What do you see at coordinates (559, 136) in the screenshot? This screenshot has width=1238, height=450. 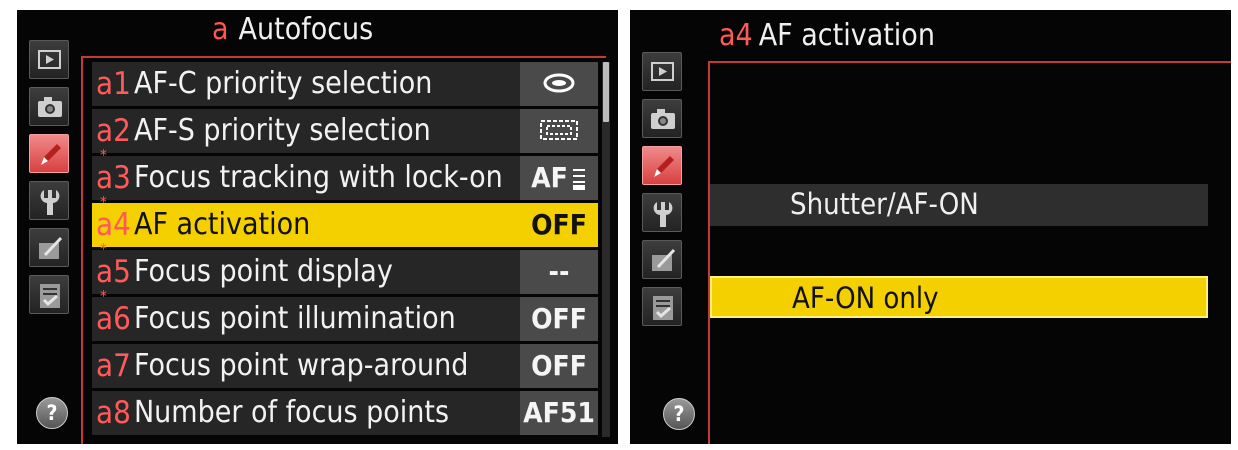 I see `focus-priority-icon` at bounding box center [559, 136].